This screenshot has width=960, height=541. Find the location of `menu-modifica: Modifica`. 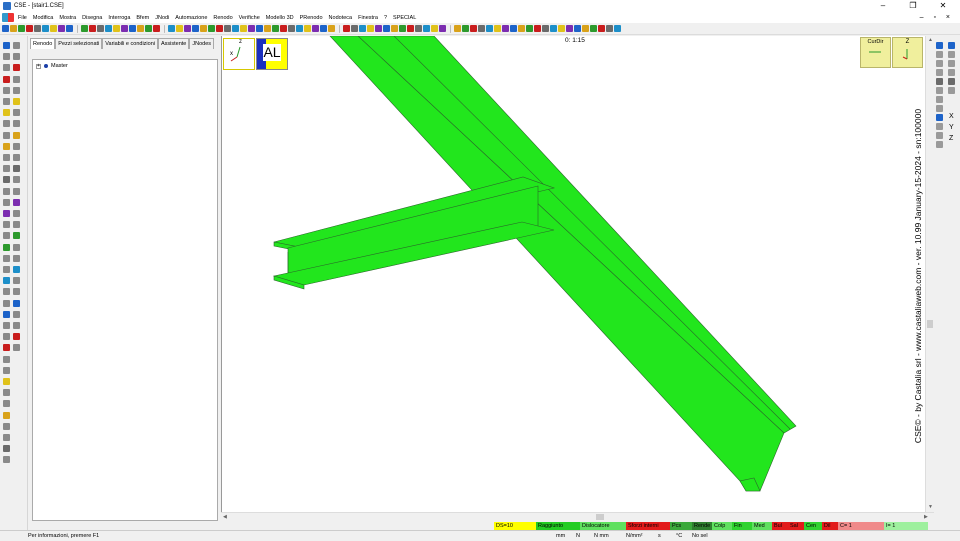

menu-modifica: Modifica is located at coordinates (43, 18).